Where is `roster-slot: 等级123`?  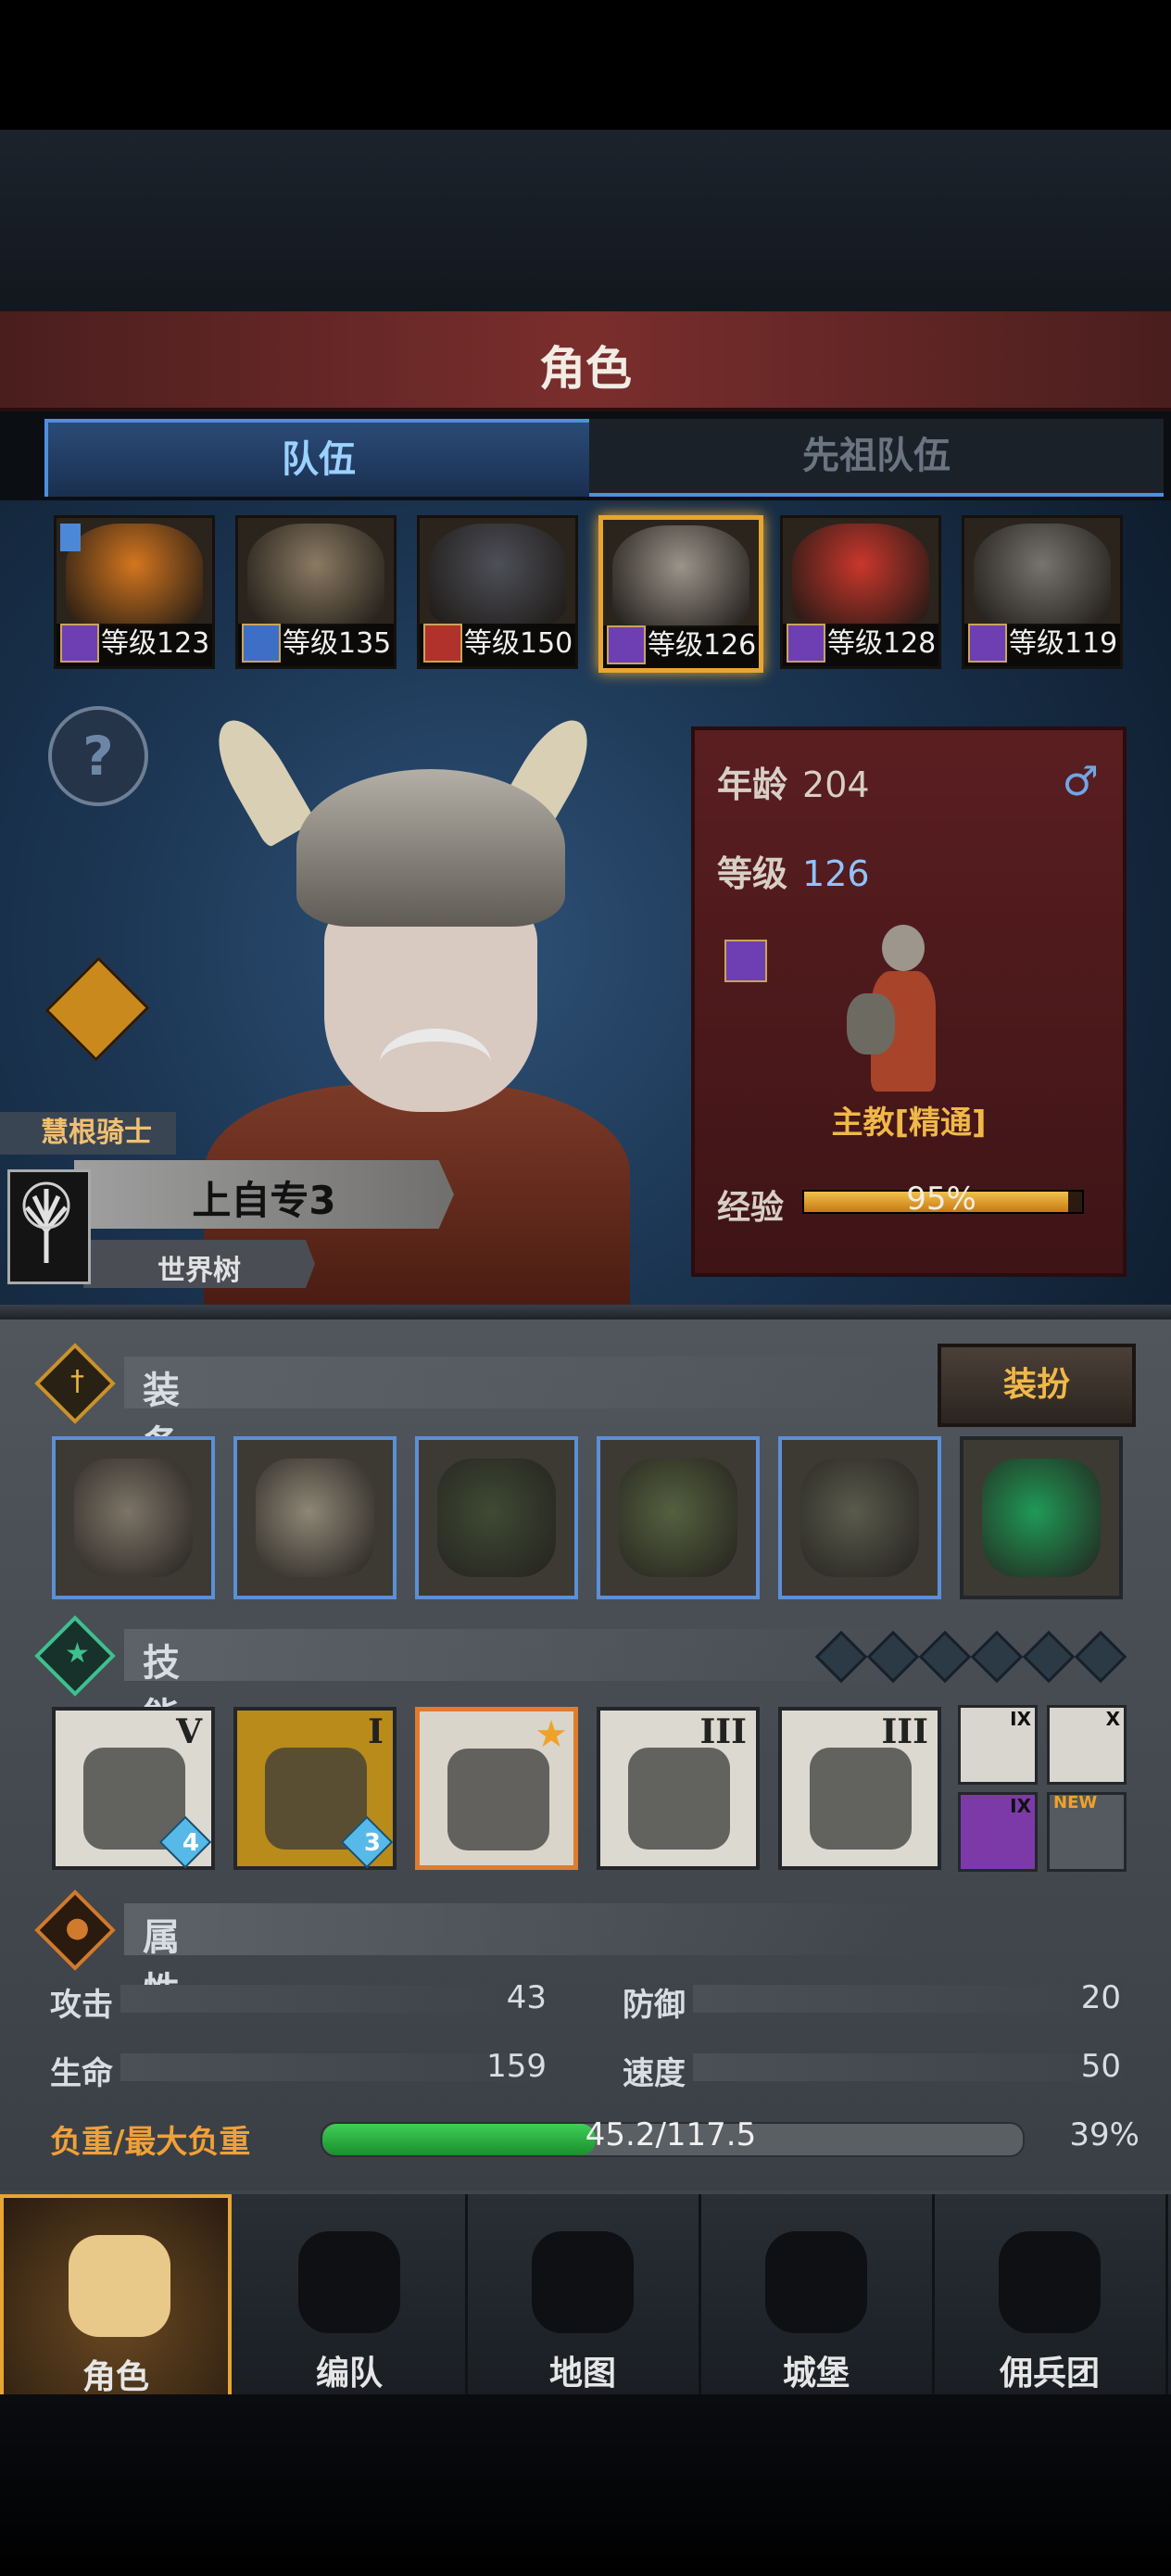
roster-slot: 等级123 is located at coordinates (134, 592).